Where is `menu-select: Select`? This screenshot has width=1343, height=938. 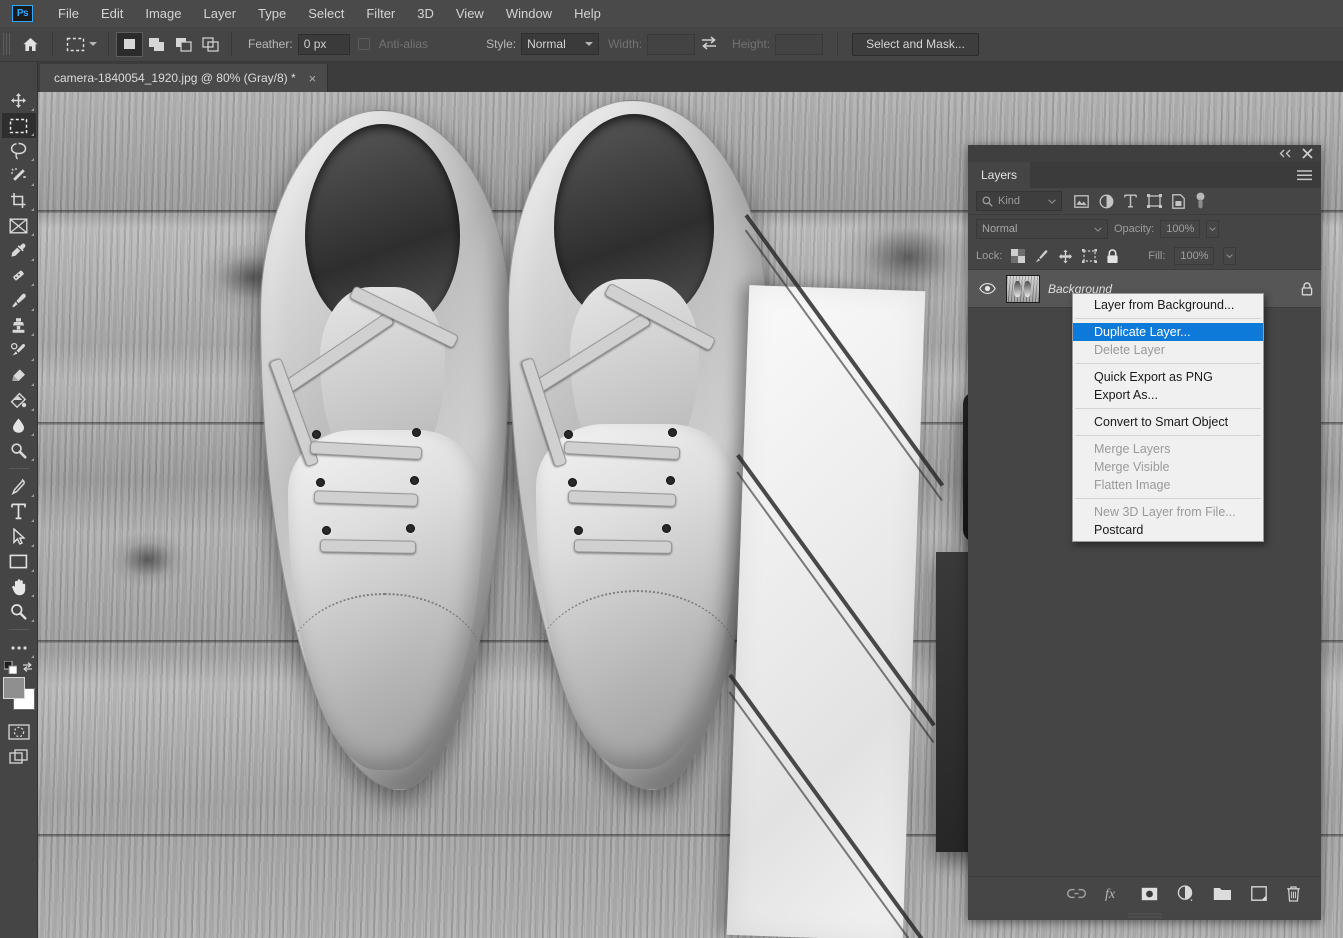
menu-select: Select is located at coordinates (326, 13).